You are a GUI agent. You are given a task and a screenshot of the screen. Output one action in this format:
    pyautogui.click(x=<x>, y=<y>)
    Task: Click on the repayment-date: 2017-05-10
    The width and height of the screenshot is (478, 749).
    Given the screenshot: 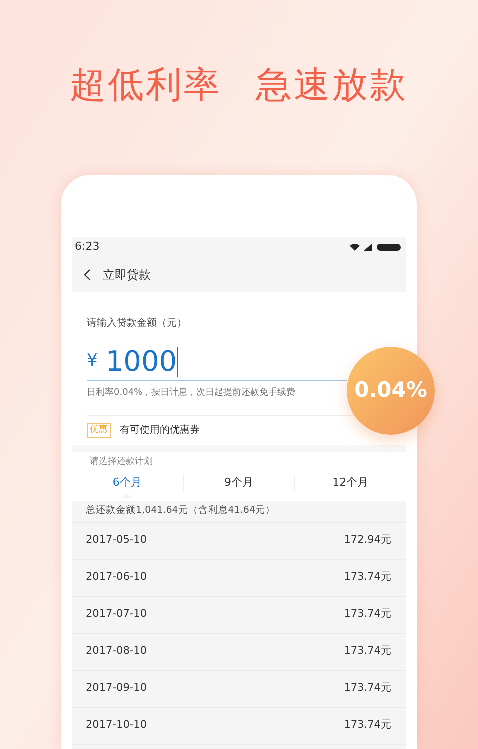 What is the action you would take?
    pyautogui.click(x=117, y=540)
    